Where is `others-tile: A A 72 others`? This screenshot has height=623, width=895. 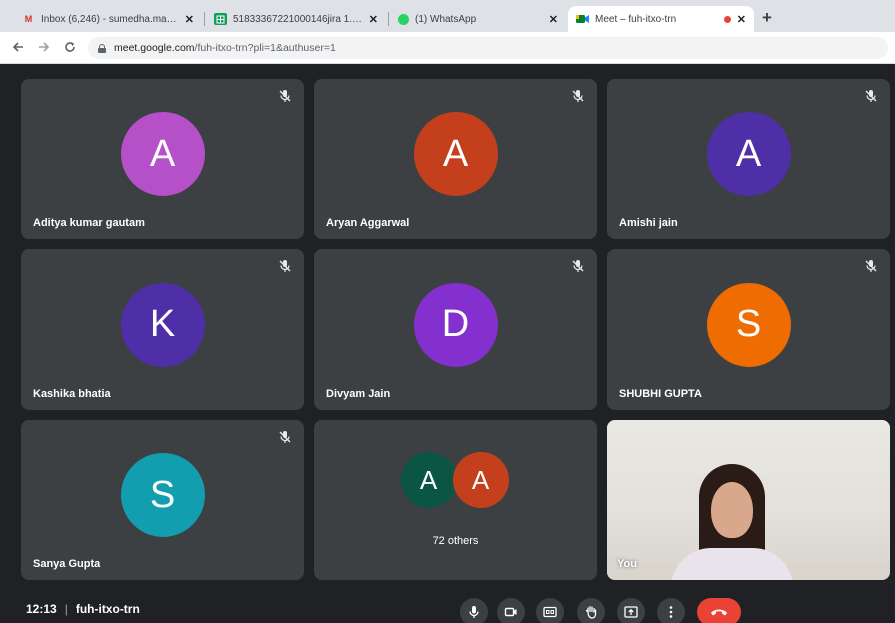 others-tile: A A 72 others is located at coordinates (455, 500).